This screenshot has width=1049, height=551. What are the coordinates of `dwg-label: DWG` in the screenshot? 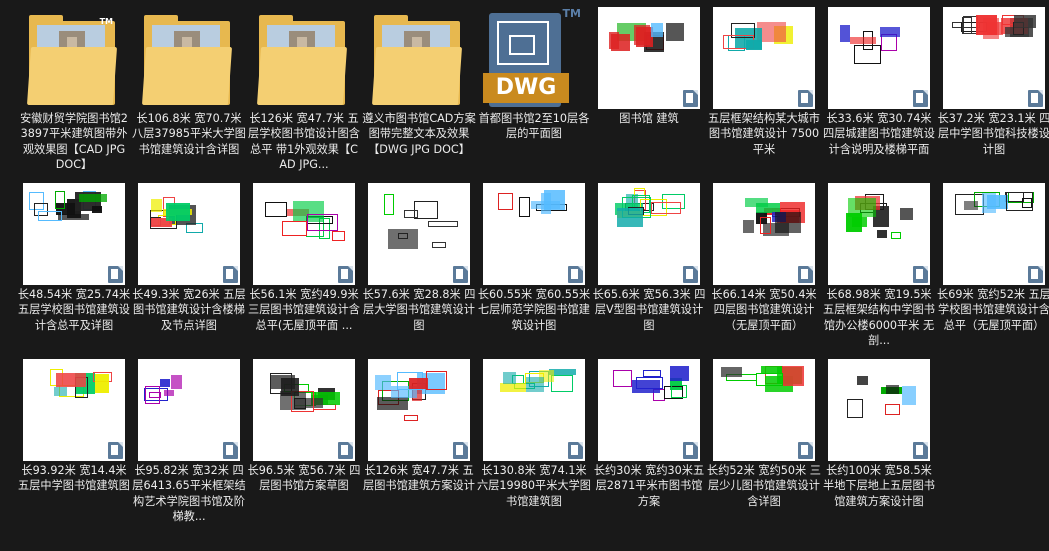 It's located at (526, 88).